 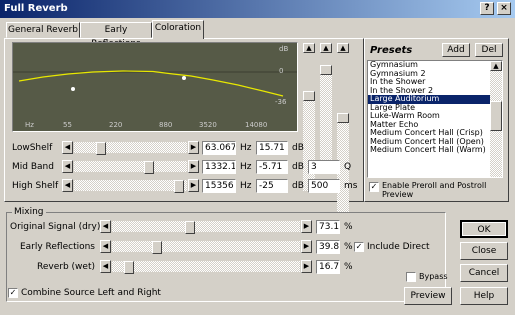 What do you see at coordinates (67, 125) in the screenshot?
I see `freq-label-55: 55` at bounding box center [67, 125].